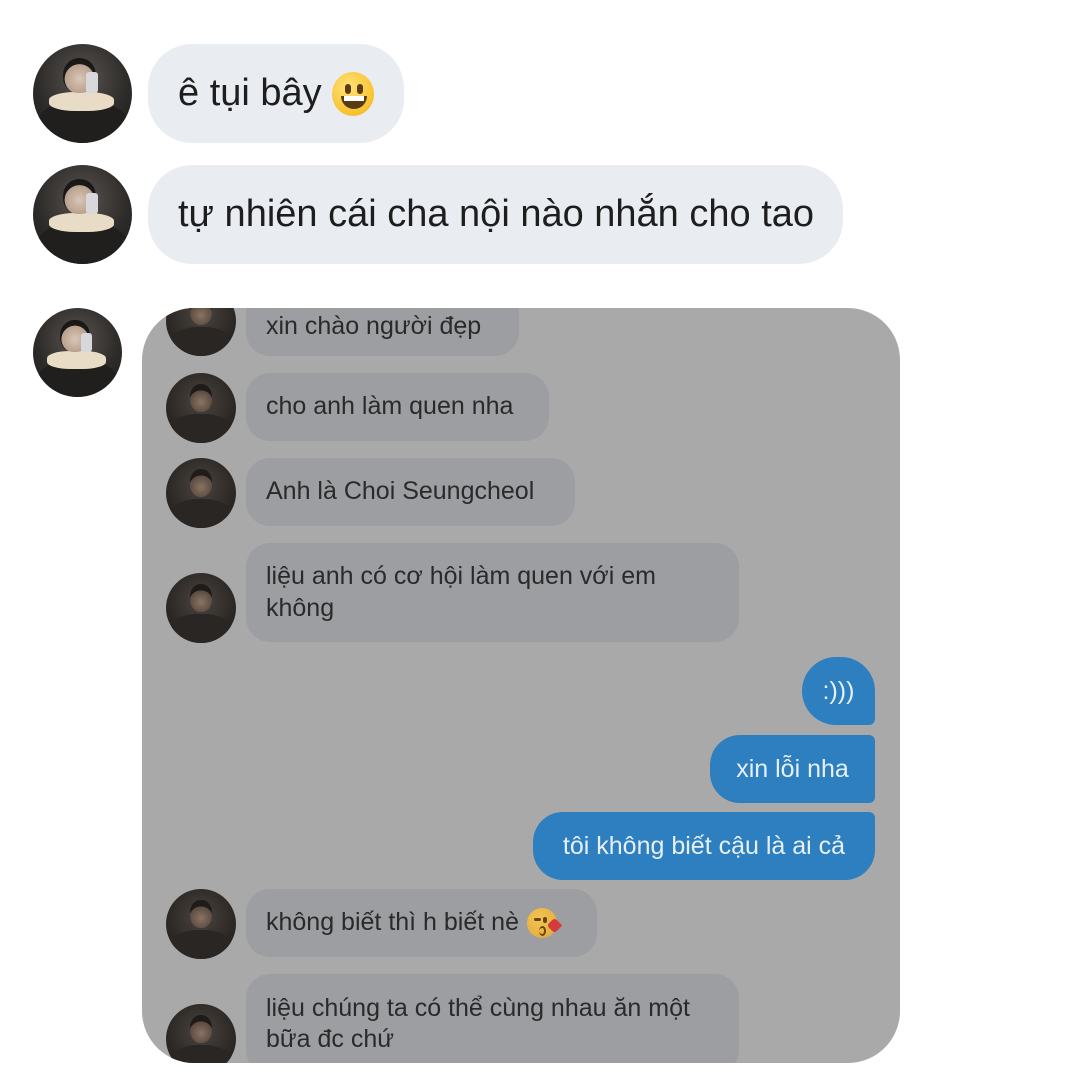  What do you see at coordinates (392, 922) in the screenshot?
I see `screenshot-message-text: không biết thì h biết nè` at bounding box center [392, 922].